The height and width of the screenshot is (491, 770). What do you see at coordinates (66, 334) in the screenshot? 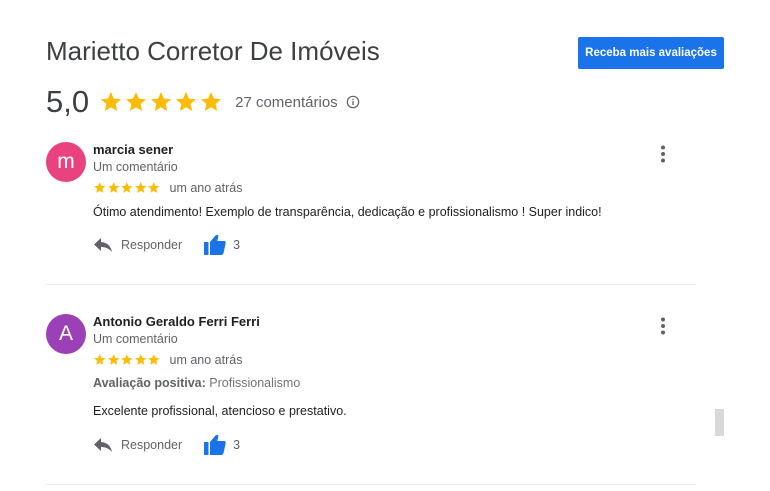
I see `avatar: A` at bounding box center [66, 334].